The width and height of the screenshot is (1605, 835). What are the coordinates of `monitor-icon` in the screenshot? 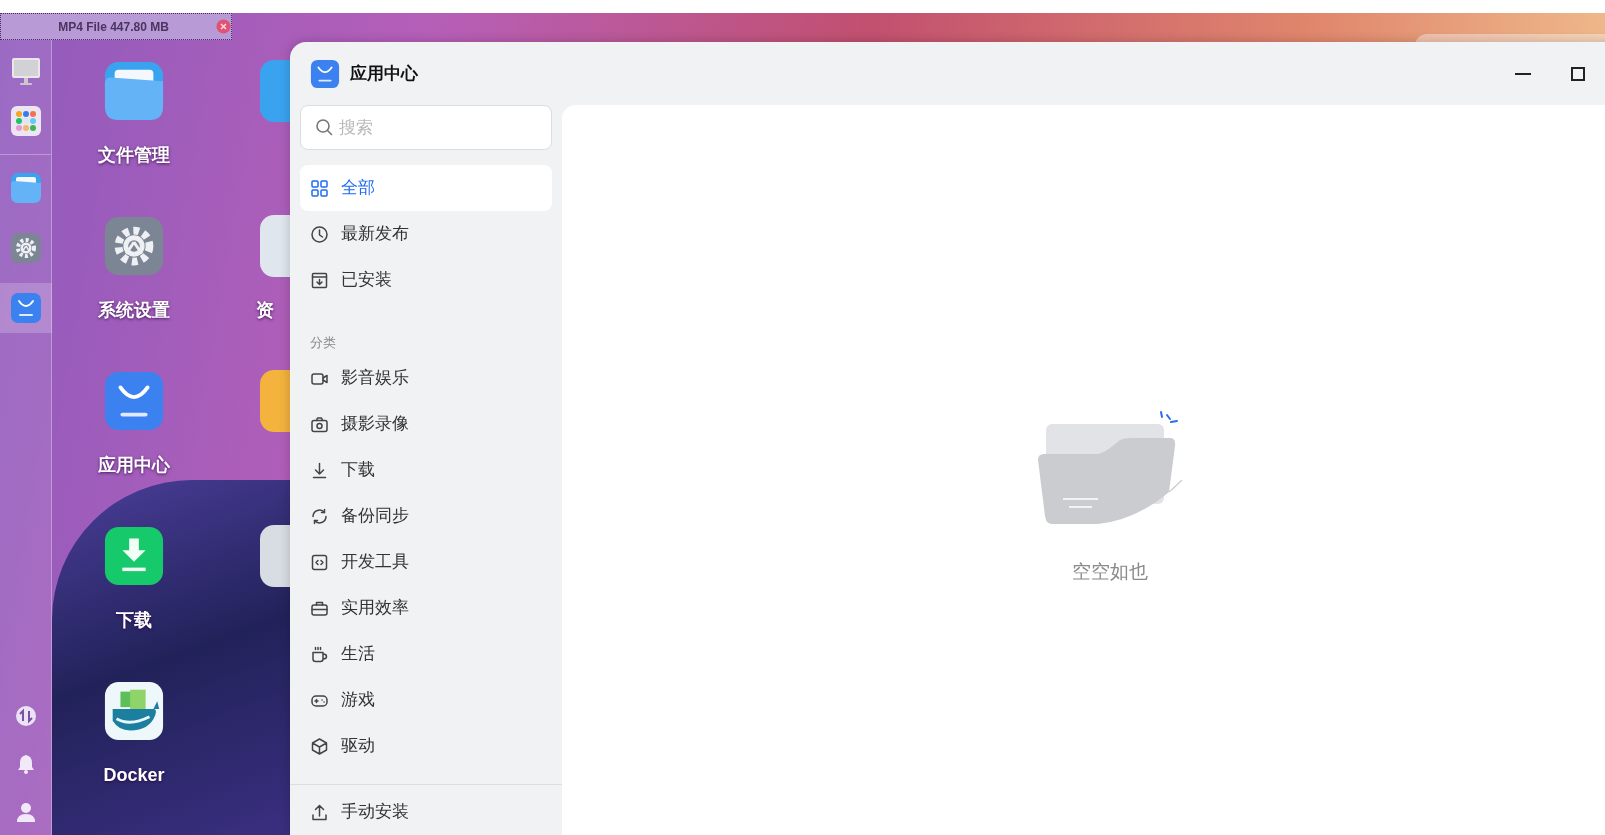 It's located at (26, 71).